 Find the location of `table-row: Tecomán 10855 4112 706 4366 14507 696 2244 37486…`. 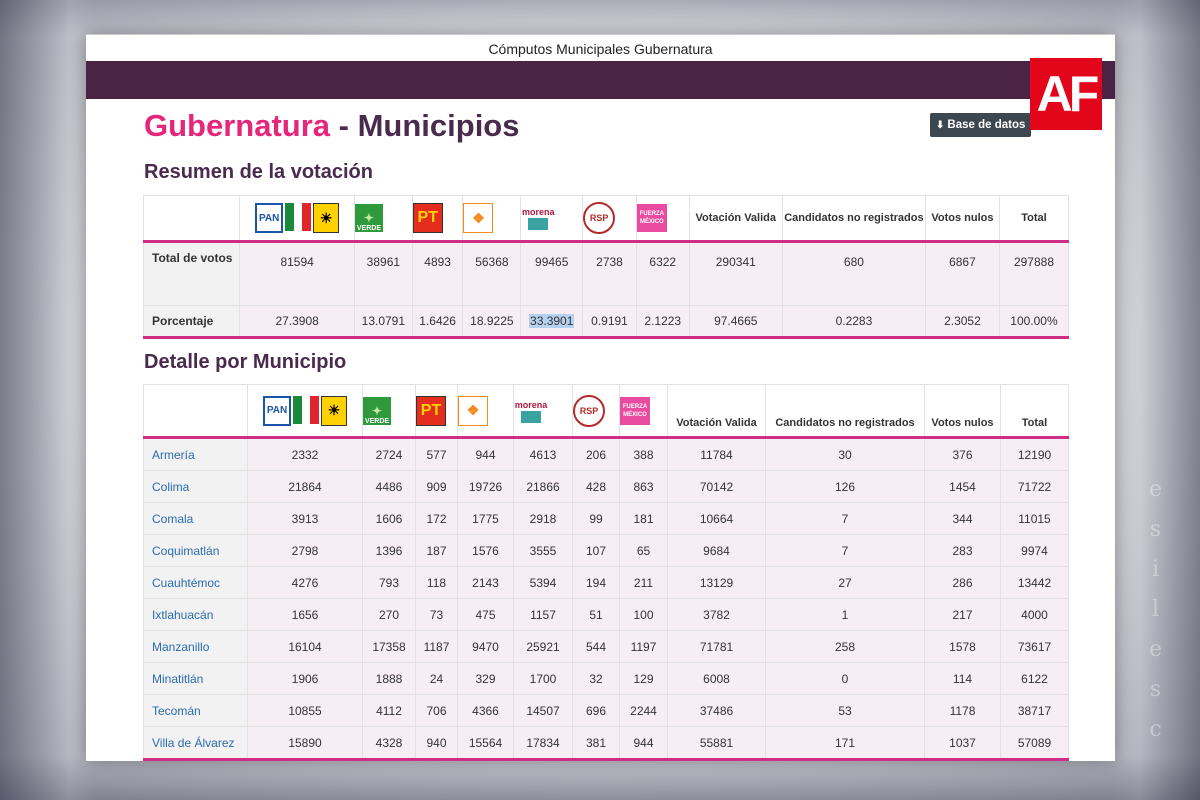

table-row: Tecomán 10855 4112 706 4366 14507 696 2244 37486… is located at coordinates (606, 710).